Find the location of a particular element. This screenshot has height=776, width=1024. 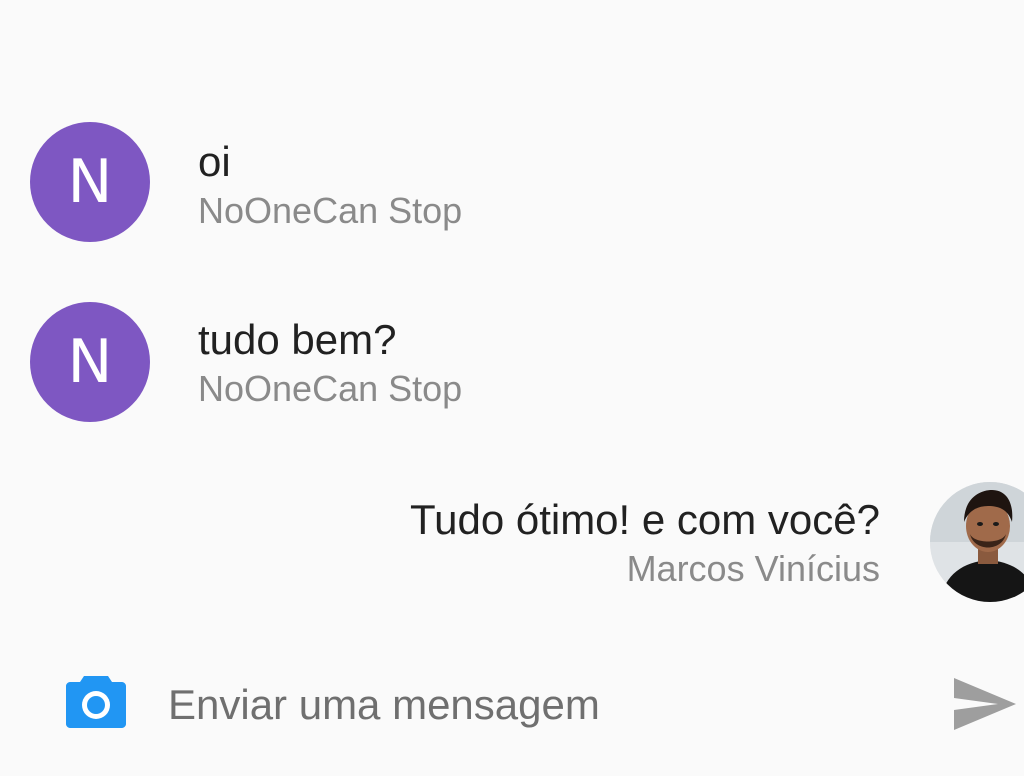

message-text: tudo bem? is located at coordinates (297, 339).